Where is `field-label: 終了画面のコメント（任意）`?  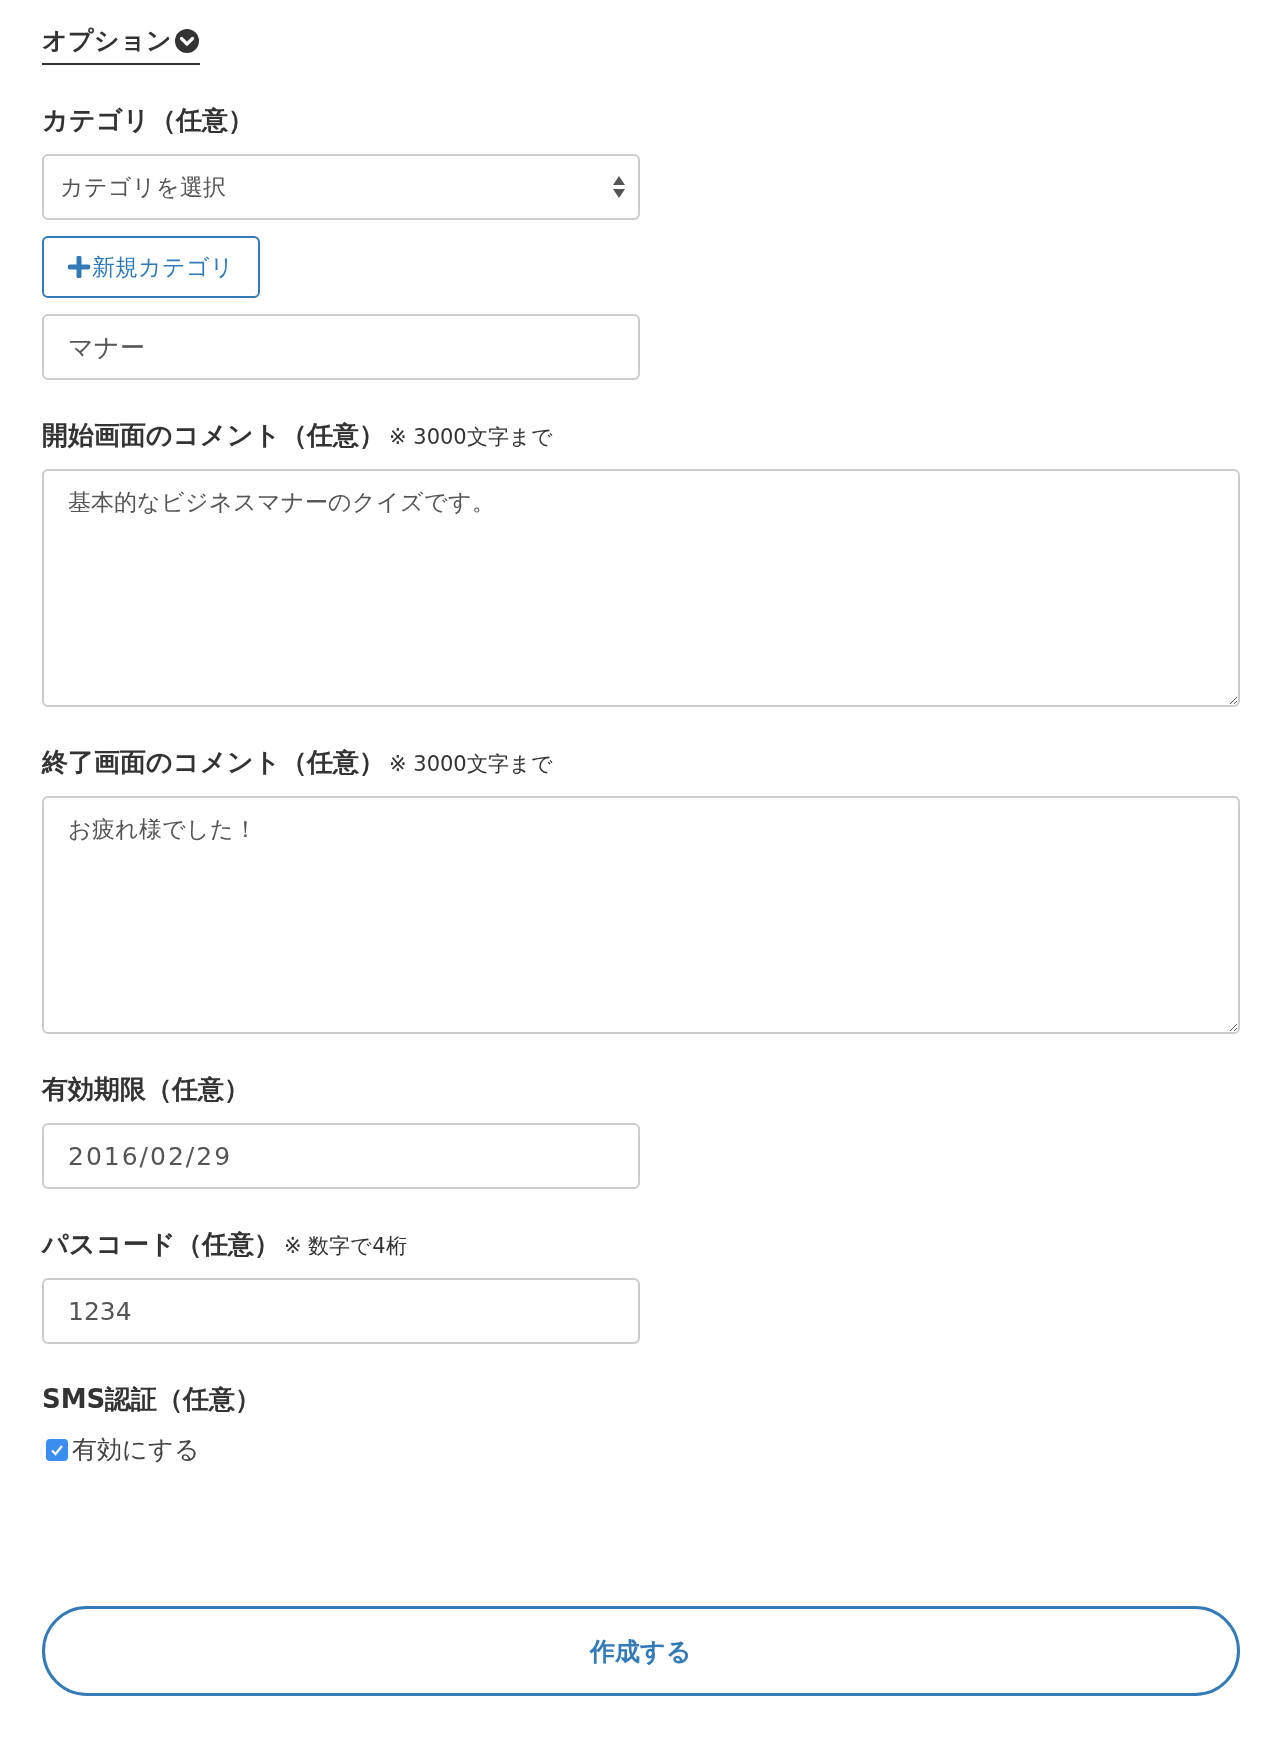
field-label: 終了画面のコメント（任意） is located at coordinates (213, 762).